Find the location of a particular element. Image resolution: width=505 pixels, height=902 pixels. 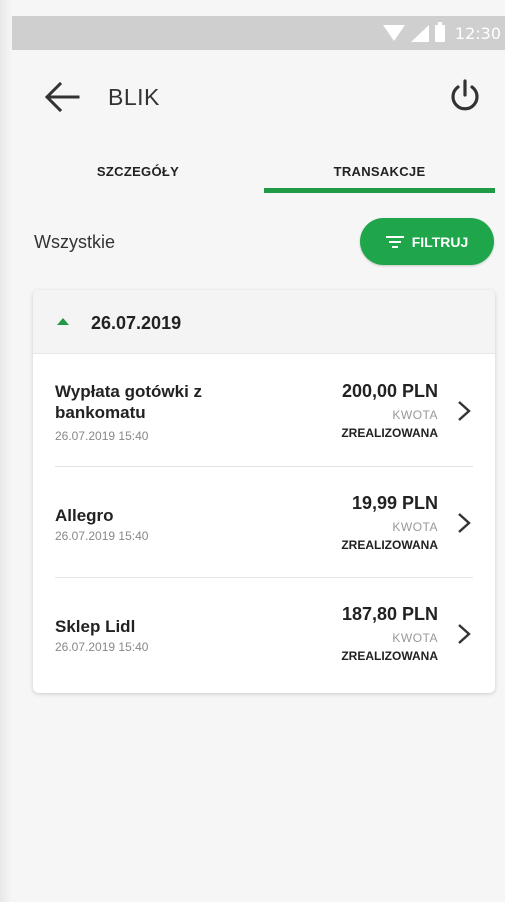

filter-icon is located at coordinates (394, 241).